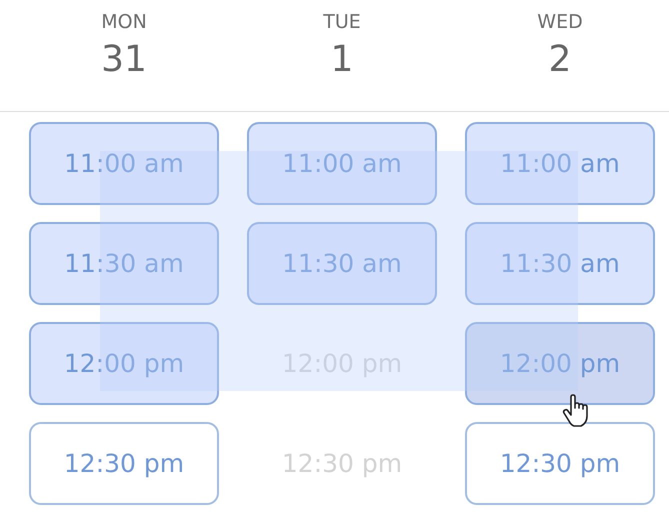 This screenshot has height=517, width=669. I want to click on date-number: 31, so click(124, 60).